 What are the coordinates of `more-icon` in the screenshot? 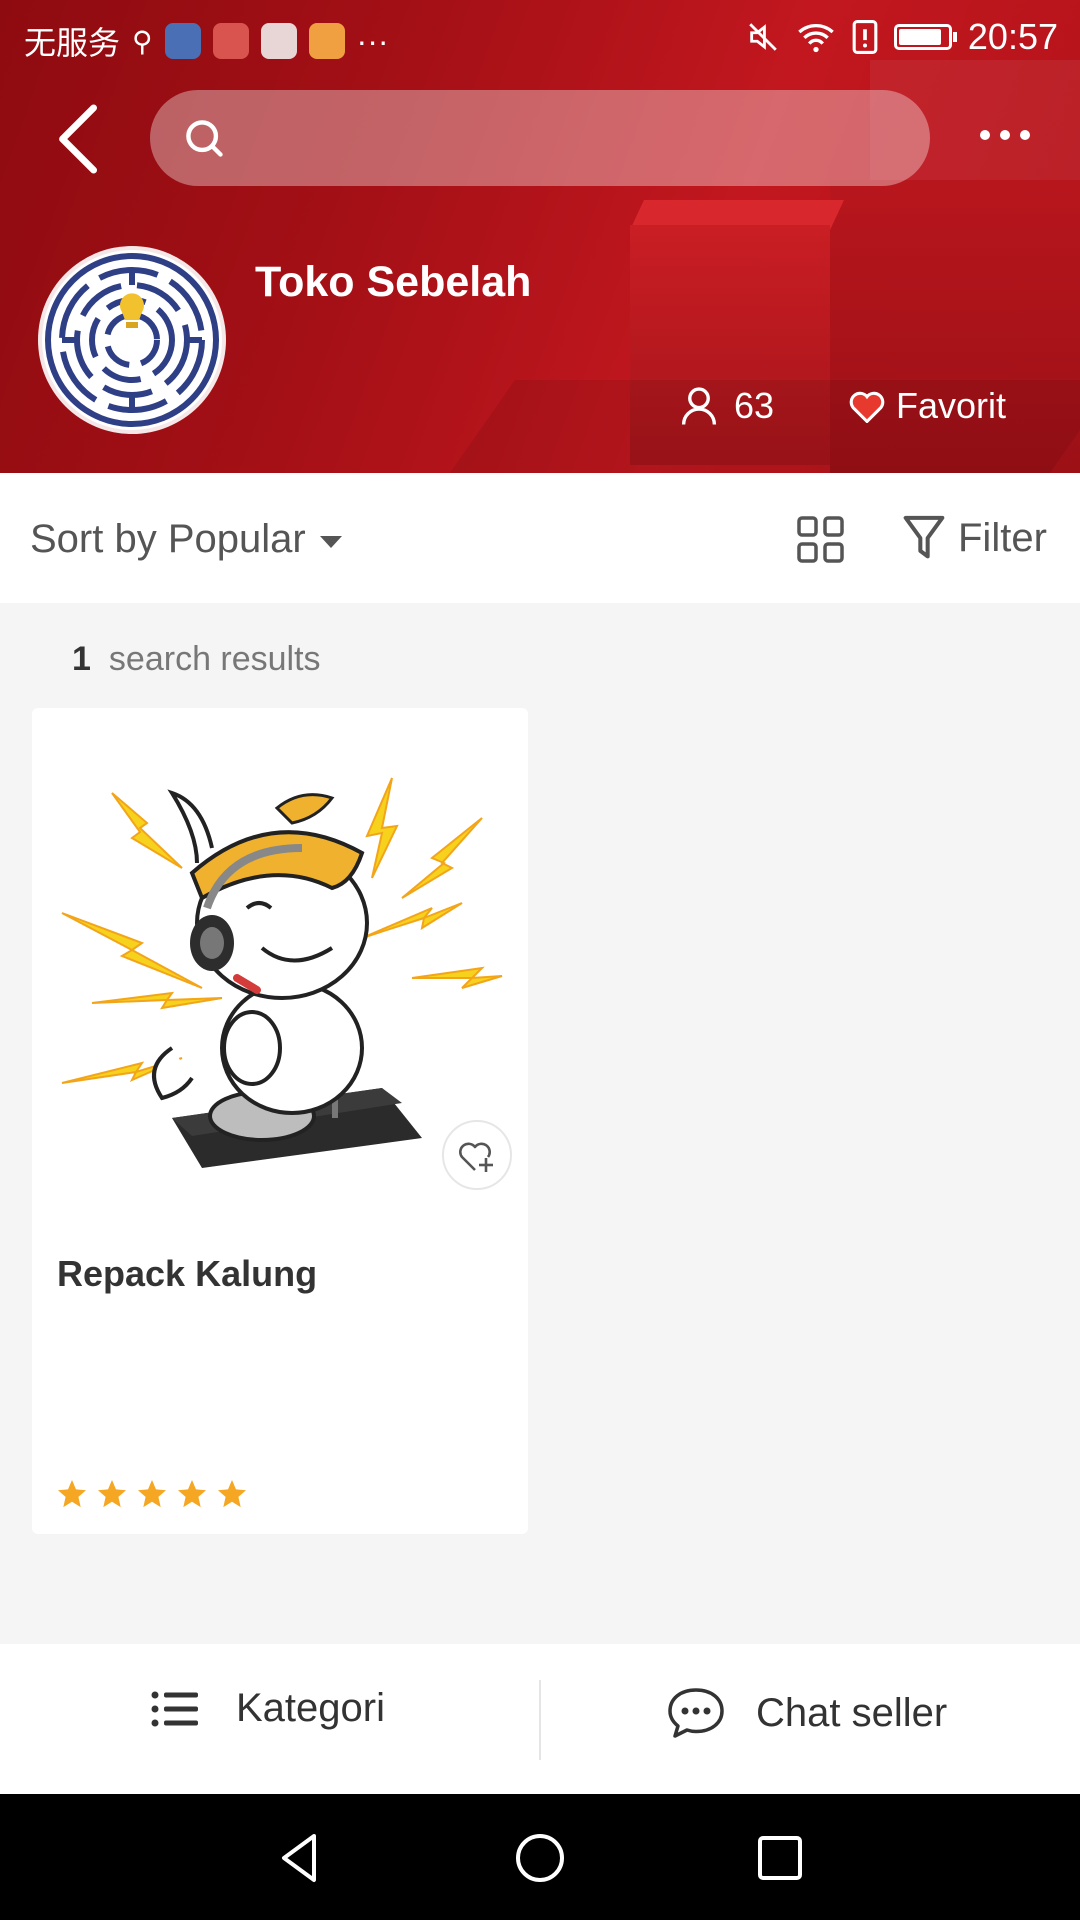 It's located at (1005, 135).